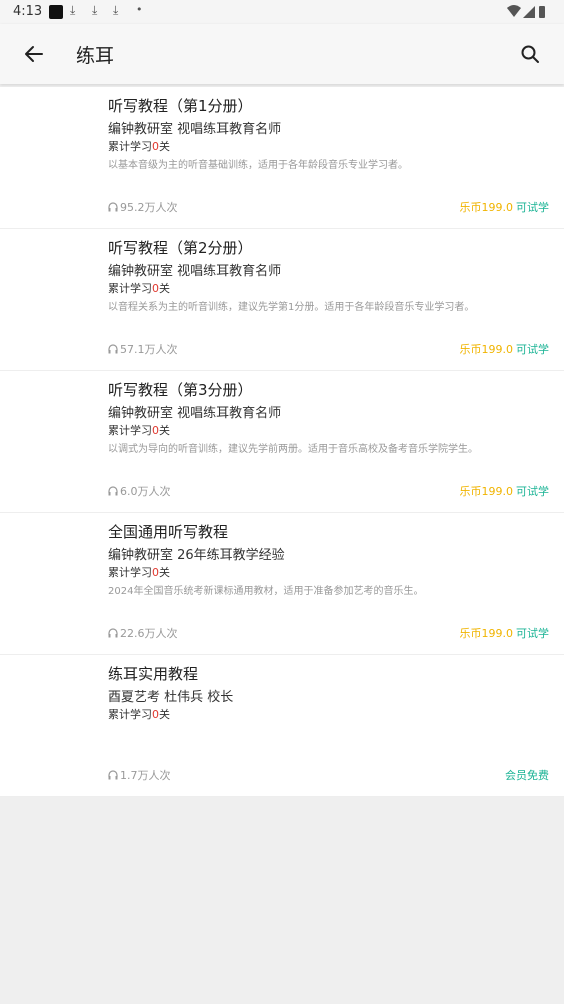  I want to click on course-title: 练耳实用教程, so click(153, 674).